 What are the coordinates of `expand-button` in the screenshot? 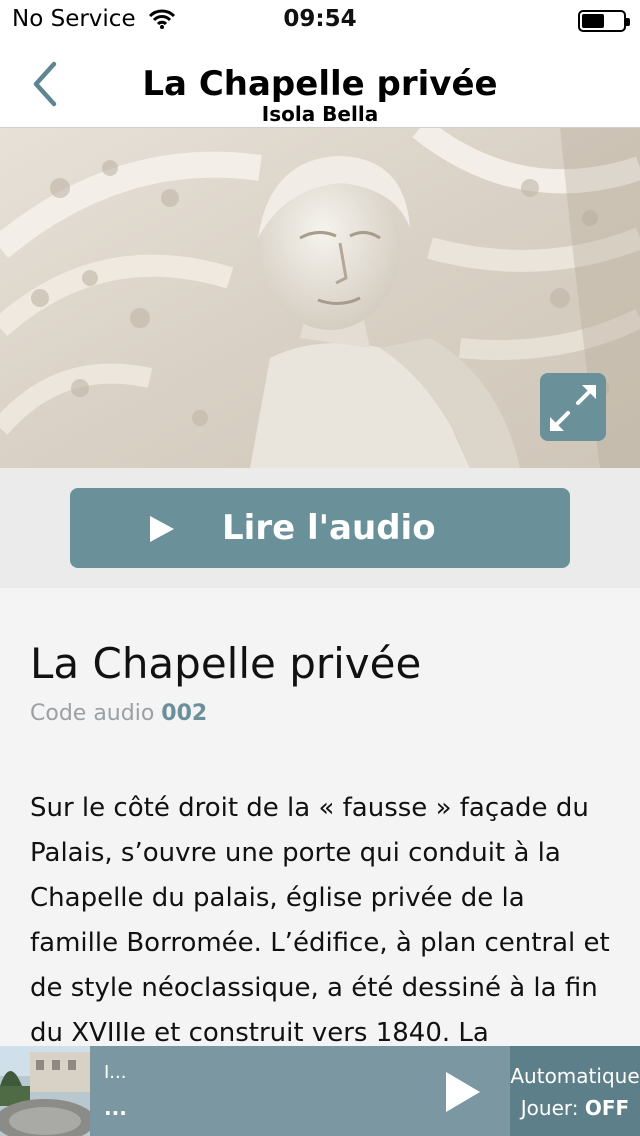 It's located at (573, 407).